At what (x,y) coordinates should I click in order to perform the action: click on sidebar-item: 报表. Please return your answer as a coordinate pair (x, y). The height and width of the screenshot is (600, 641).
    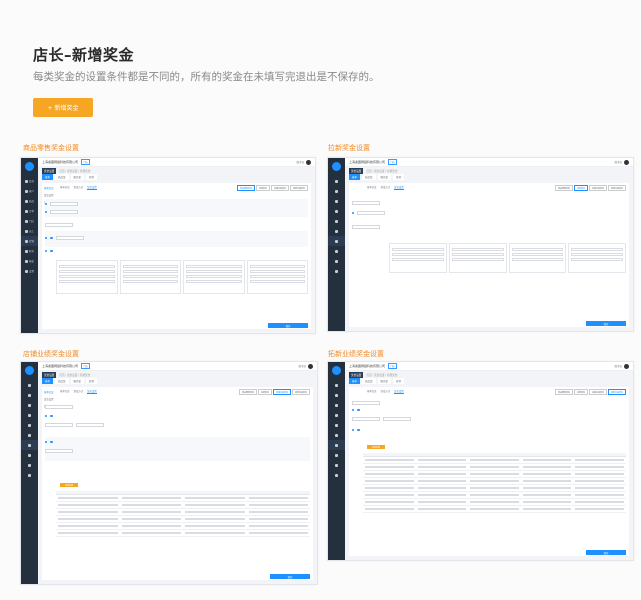
    Looking at the image, I should click on (29, 261).